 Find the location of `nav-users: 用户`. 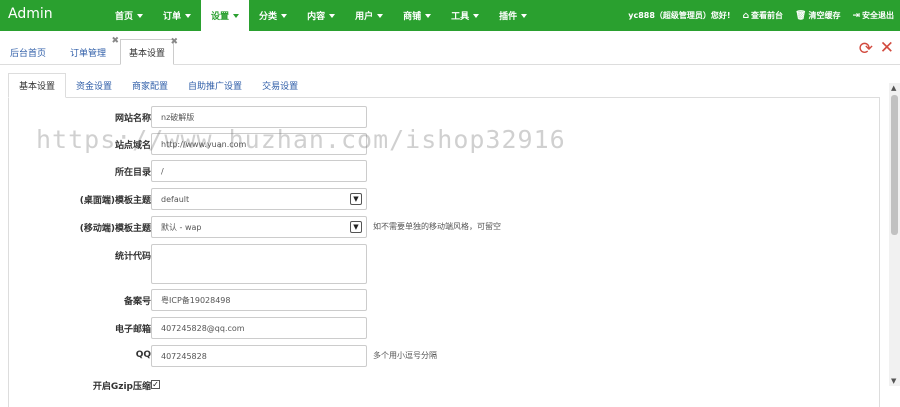

nav-users: 用户 is located at coordinates (369, 15).